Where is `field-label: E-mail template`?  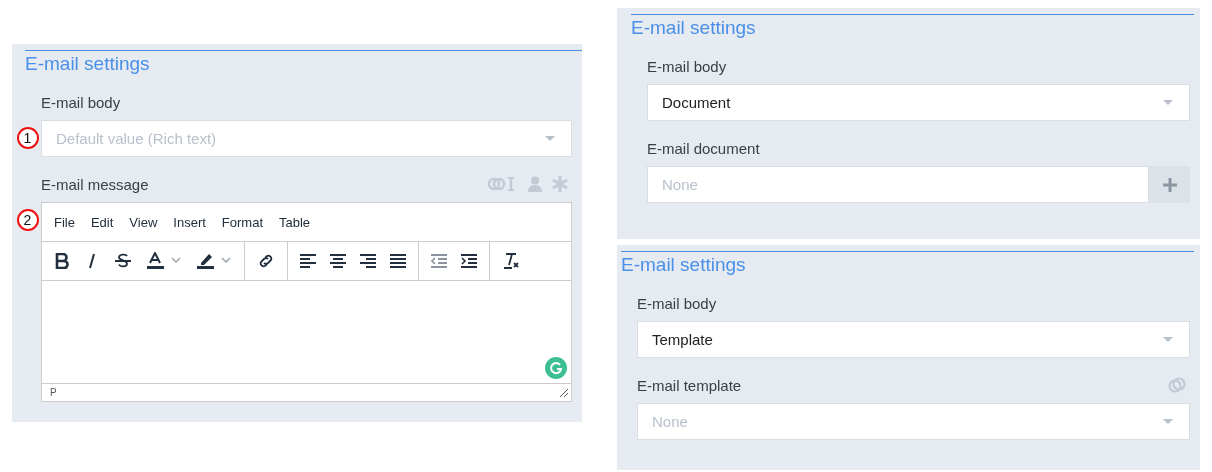 field-label: E-mail template is located at coordinates (689, 385).